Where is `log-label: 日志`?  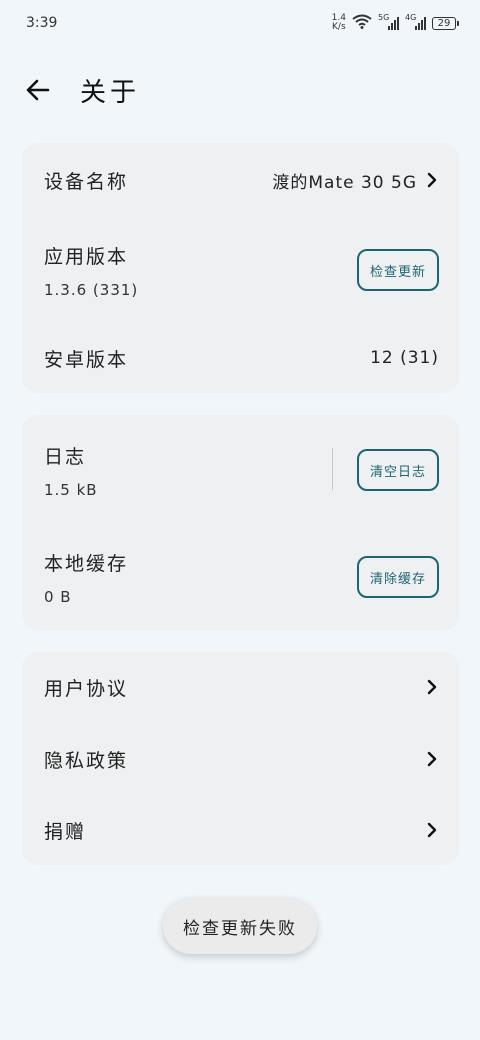 log-label: 日志 is located at coordinates (65, 456).